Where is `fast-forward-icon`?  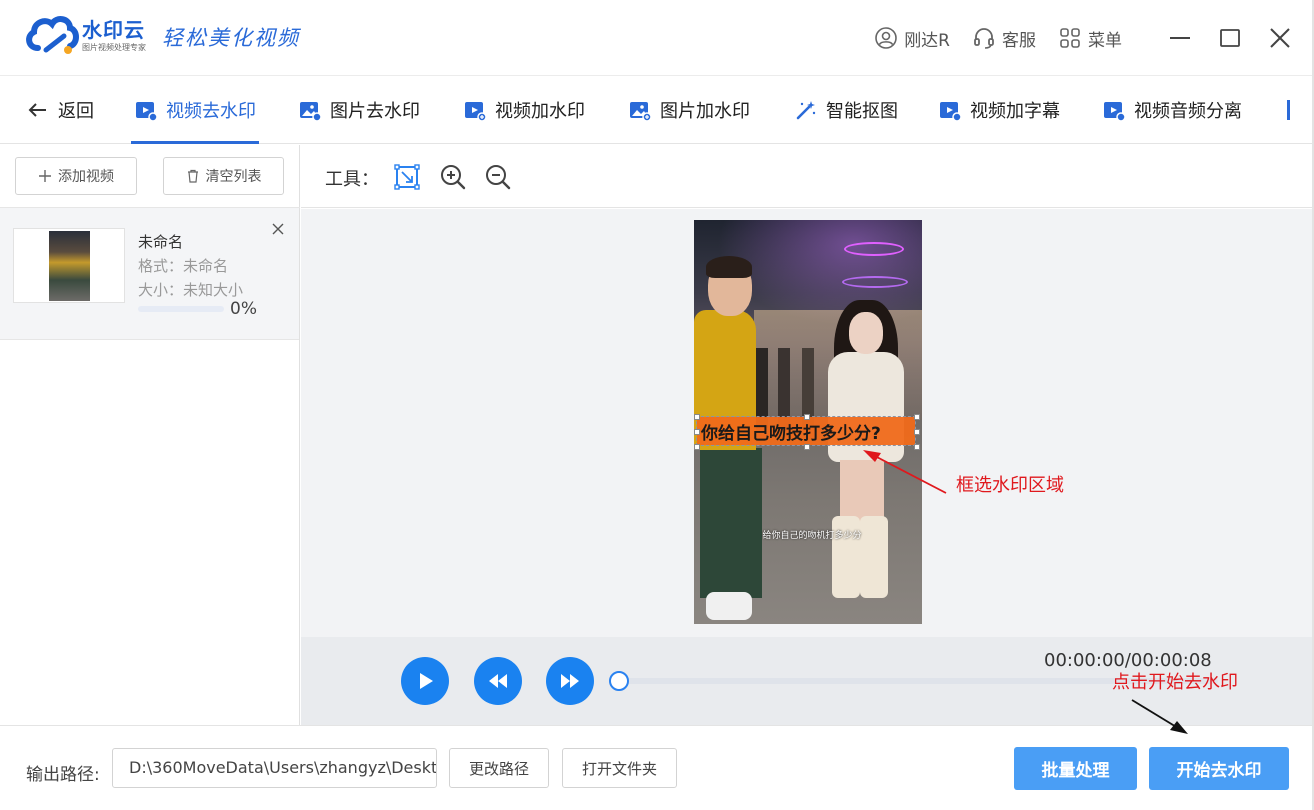
fast-forward-icon is located at coordinates (570, 681).